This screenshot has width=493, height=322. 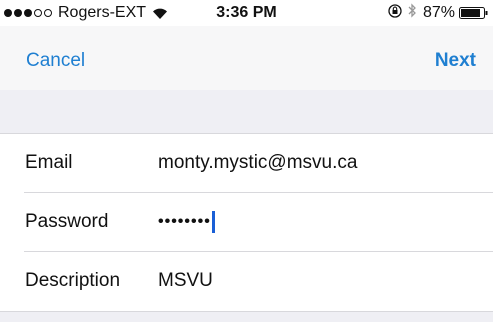 What do you see at coordinates (474, 13) in the screenshot?
I see `battery-icon` at bounding box center [474, 13].